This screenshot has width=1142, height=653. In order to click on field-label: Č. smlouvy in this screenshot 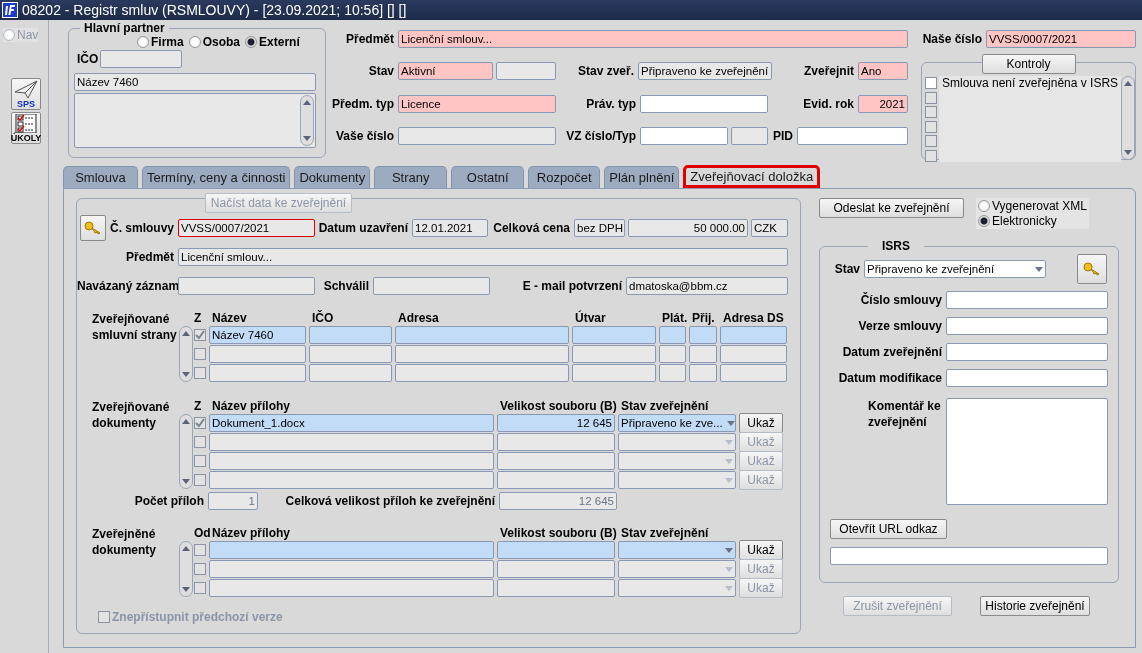, I will do `click(141, 228)`.